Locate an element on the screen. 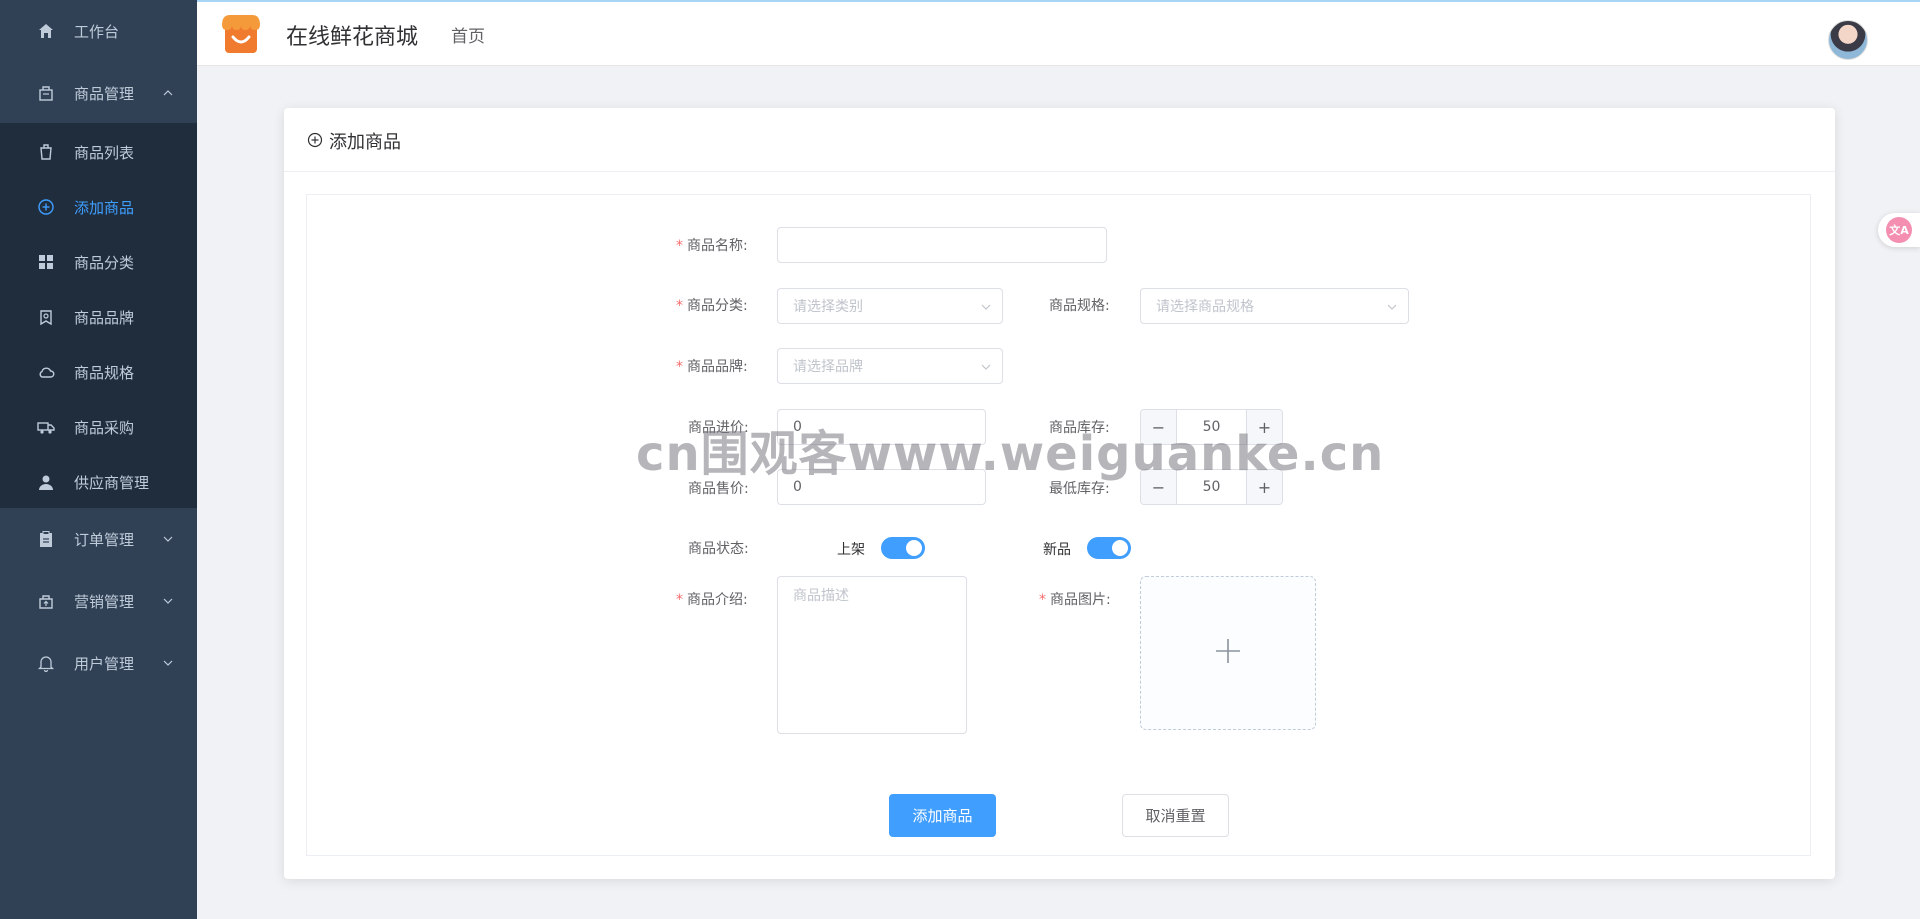 The image size is (1920, 919). sidebar-item-category: 商品分类 is located at coordinates (98, 262).